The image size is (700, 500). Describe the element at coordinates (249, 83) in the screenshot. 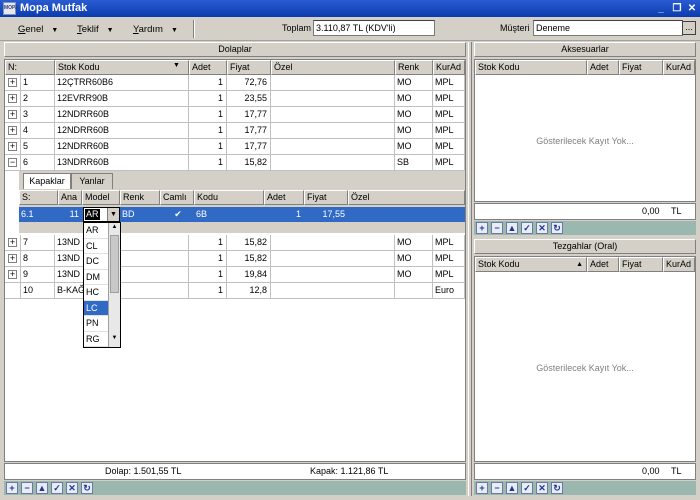

I see `cell-fiyat: 72,76` at that location.